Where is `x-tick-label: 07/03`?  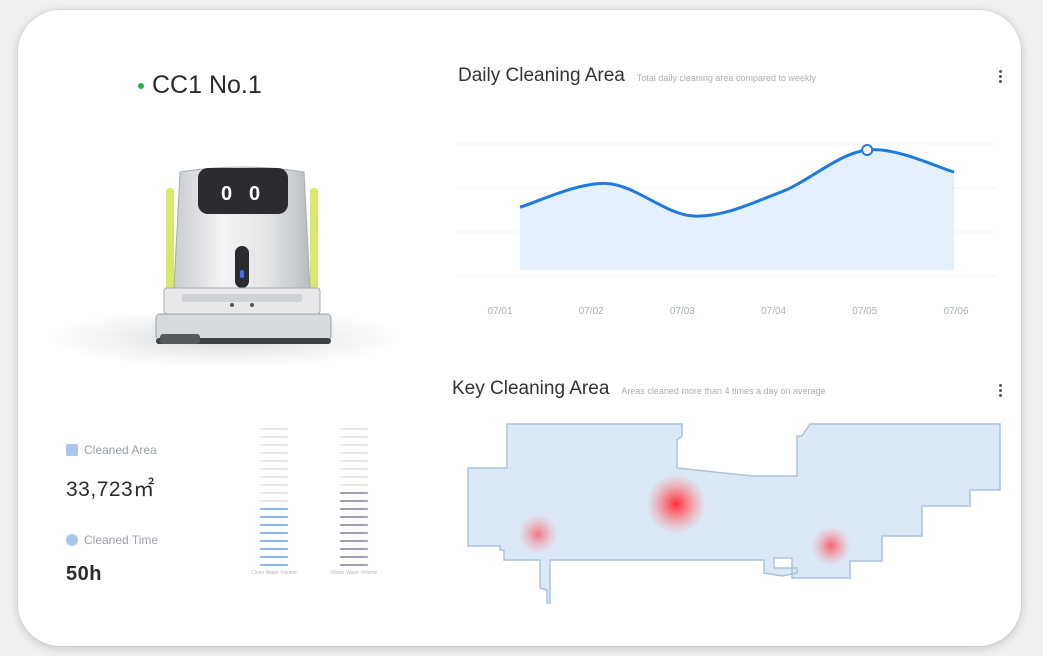
x-tick-label: 07/03 is located at coordinates (682, 311).